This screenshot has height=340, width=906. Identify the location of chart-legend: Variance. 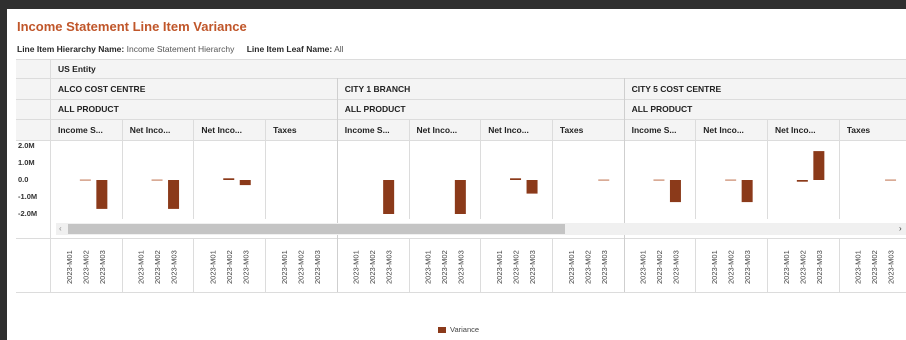
(458, 329).